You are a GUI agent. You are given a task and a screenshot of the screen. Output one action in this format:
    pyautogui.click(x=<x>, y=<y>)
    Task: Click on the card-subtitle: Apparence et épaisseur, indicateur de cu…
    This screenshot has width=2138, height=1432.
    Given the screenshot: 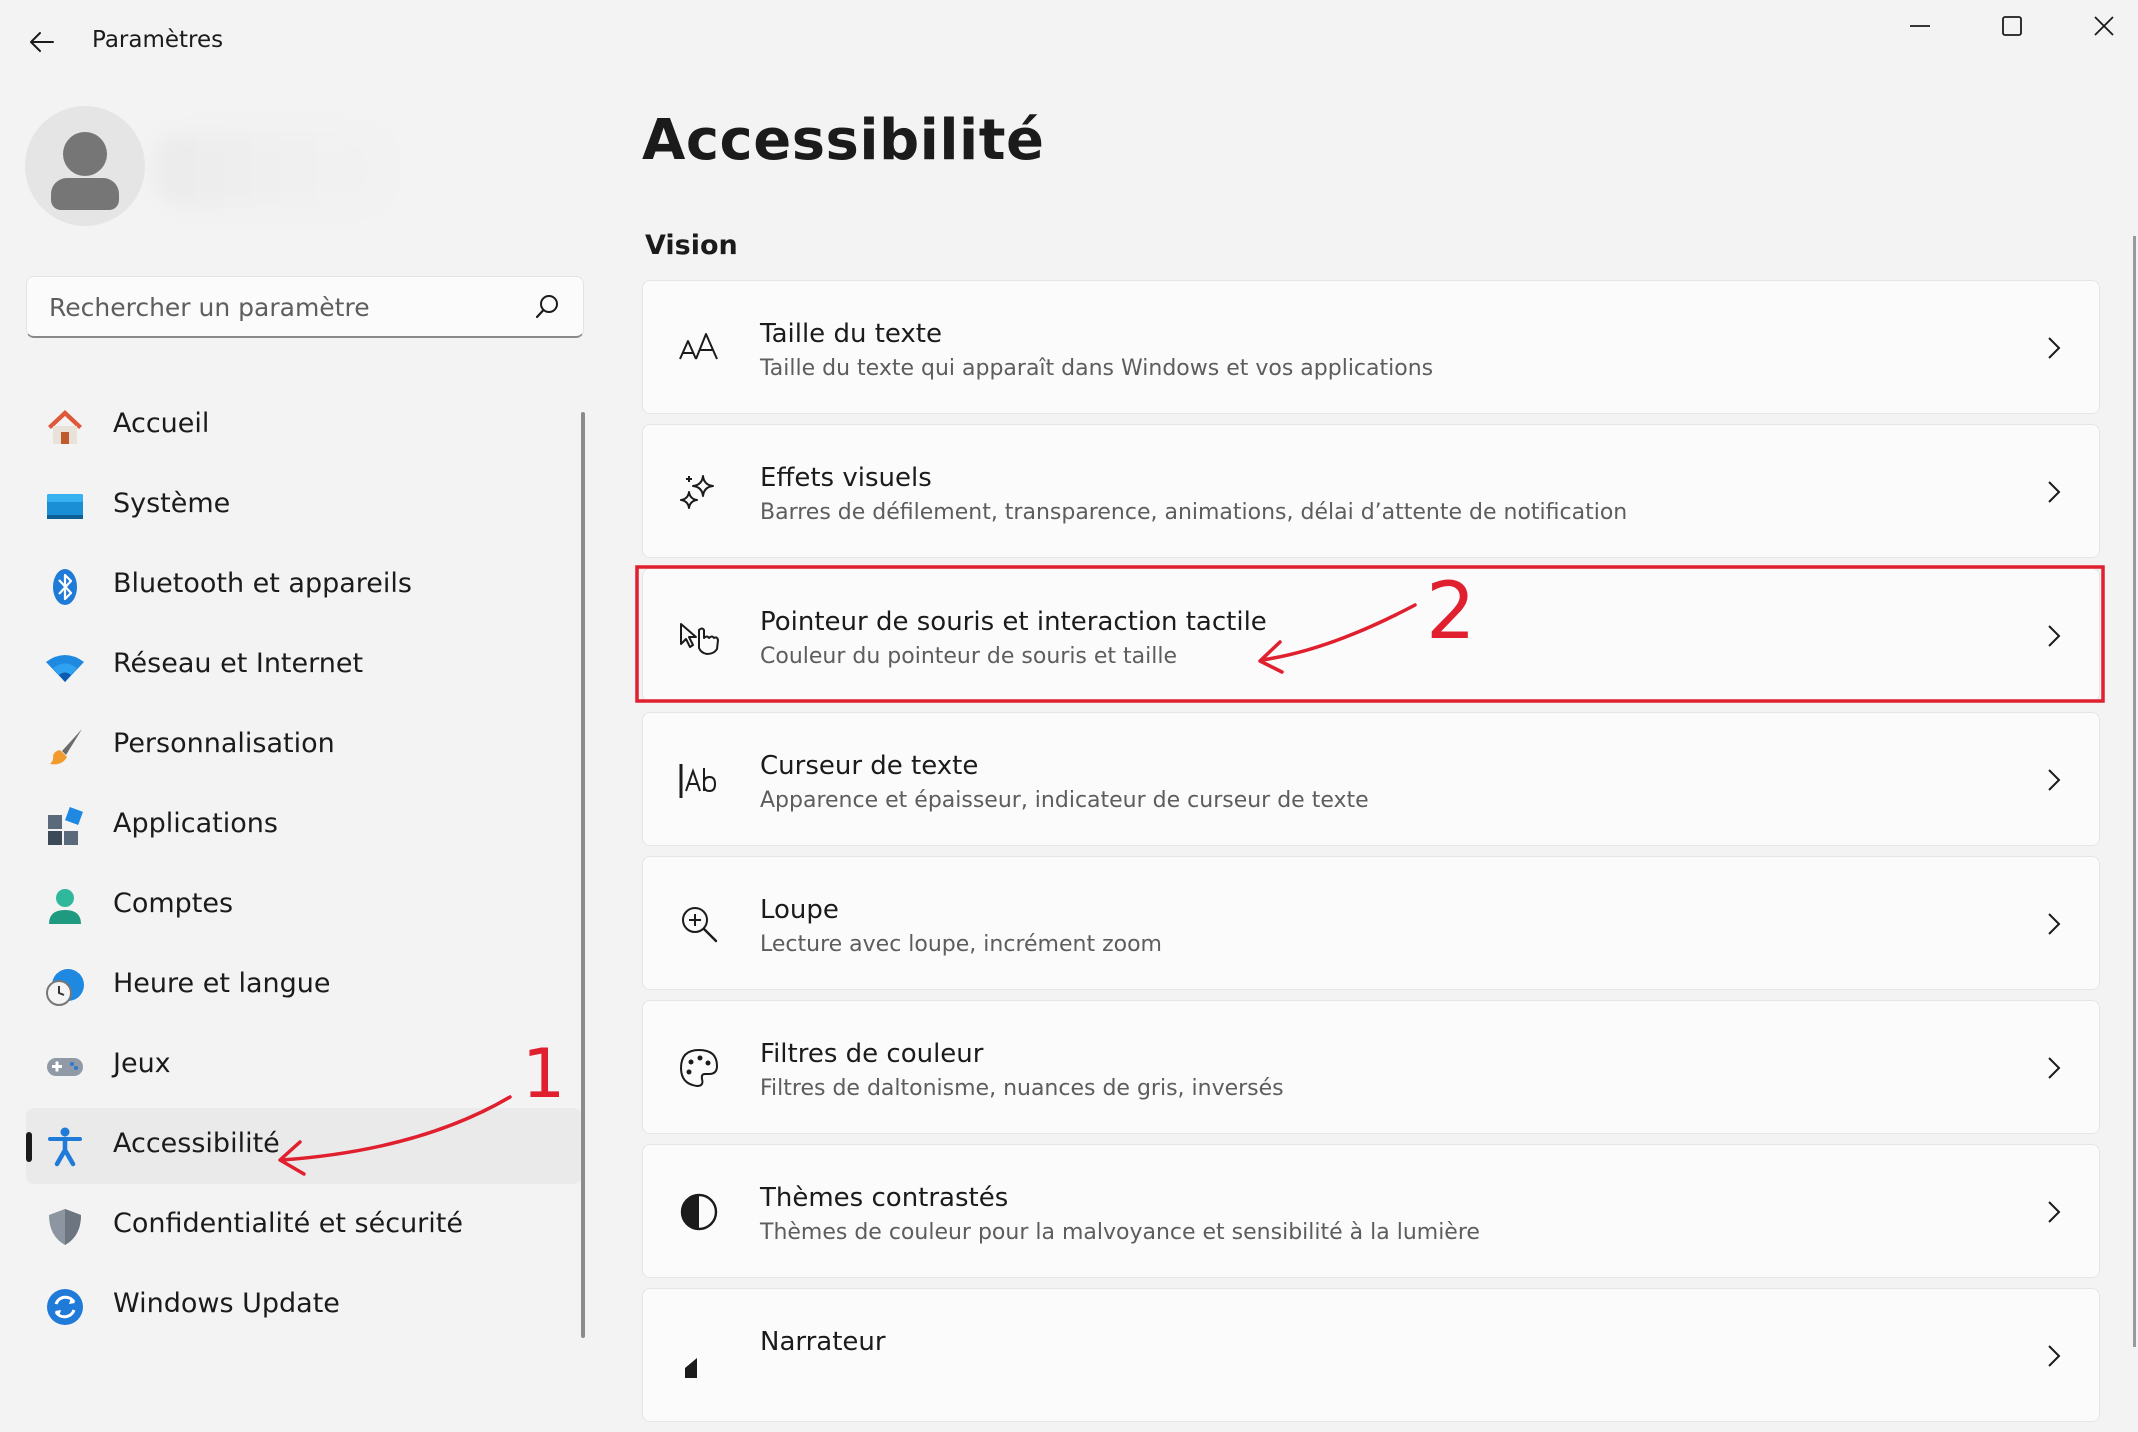 What is the action you would take?
    pyautogui.click(x=1064, y=800)
    